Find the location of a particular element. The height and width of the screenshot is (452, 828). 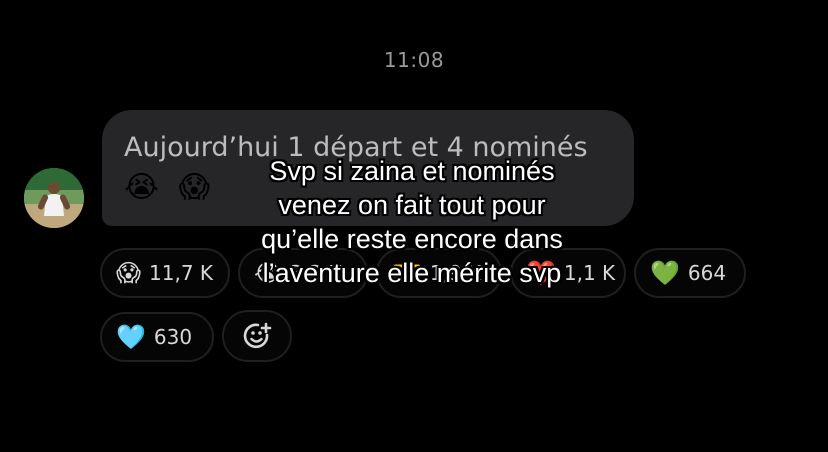

caption-line: venez on fait tout pour is located at coordinates (412, 205).